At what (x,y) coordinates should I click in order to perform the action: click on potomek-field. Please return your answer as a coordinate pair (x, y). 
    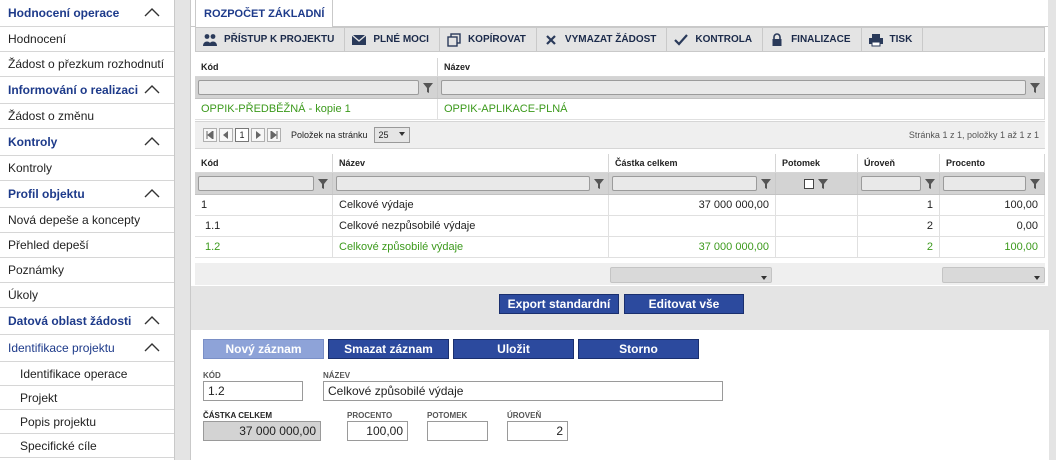
    Looking at the image, I should click on (457, 431).